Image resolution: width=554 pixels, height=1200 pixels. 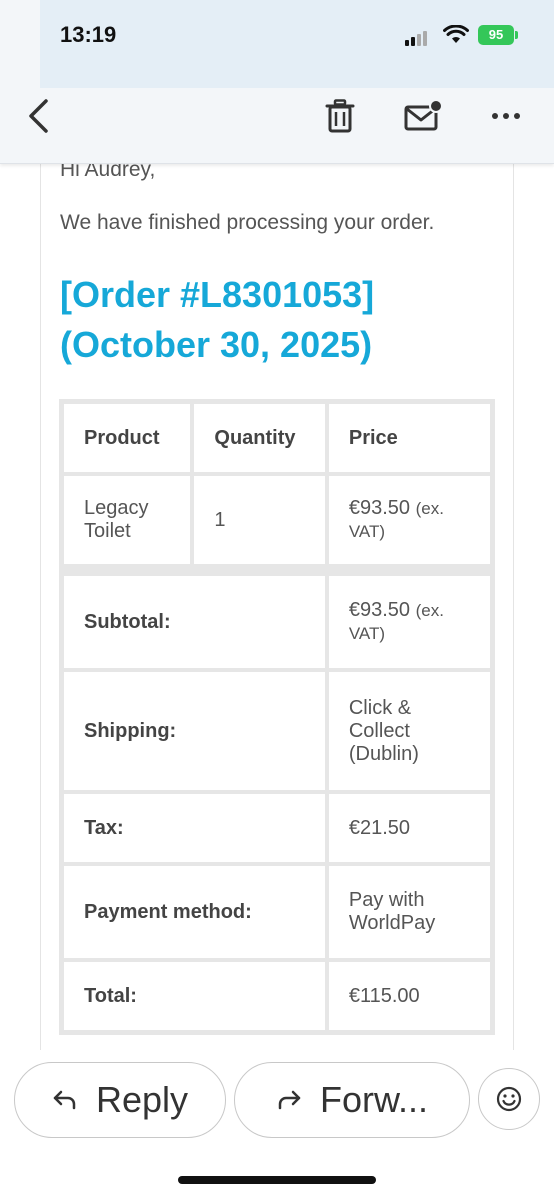 What do you see at coordinates (409, 438) in the screenshot?
I see `header-price: Price` at bounding box center [409, 438].